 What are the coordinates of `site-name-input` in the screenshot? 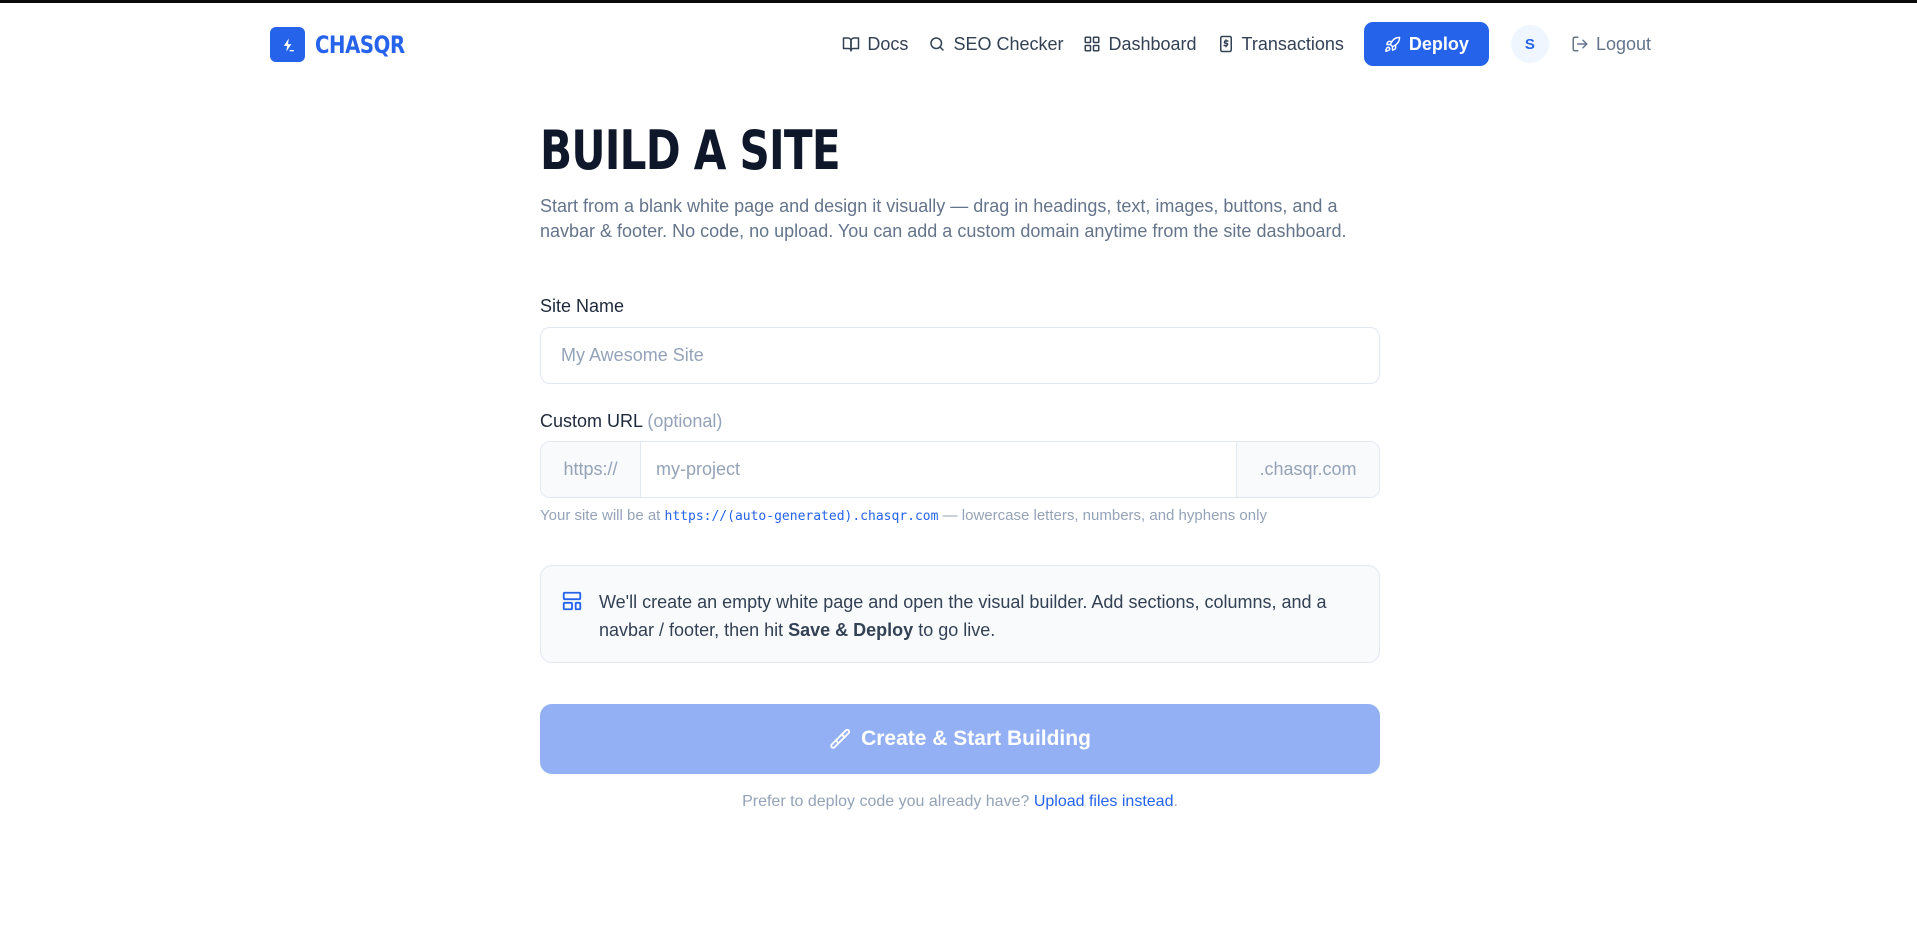 It's located at (960, 355).